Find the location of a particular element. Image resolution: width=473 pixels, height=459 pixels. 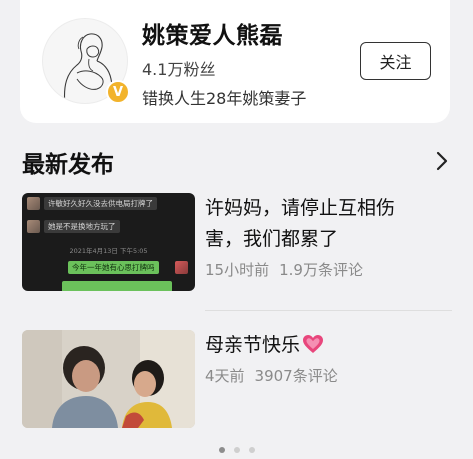

post-time: 4天前 is located at coordinates (225, 376).